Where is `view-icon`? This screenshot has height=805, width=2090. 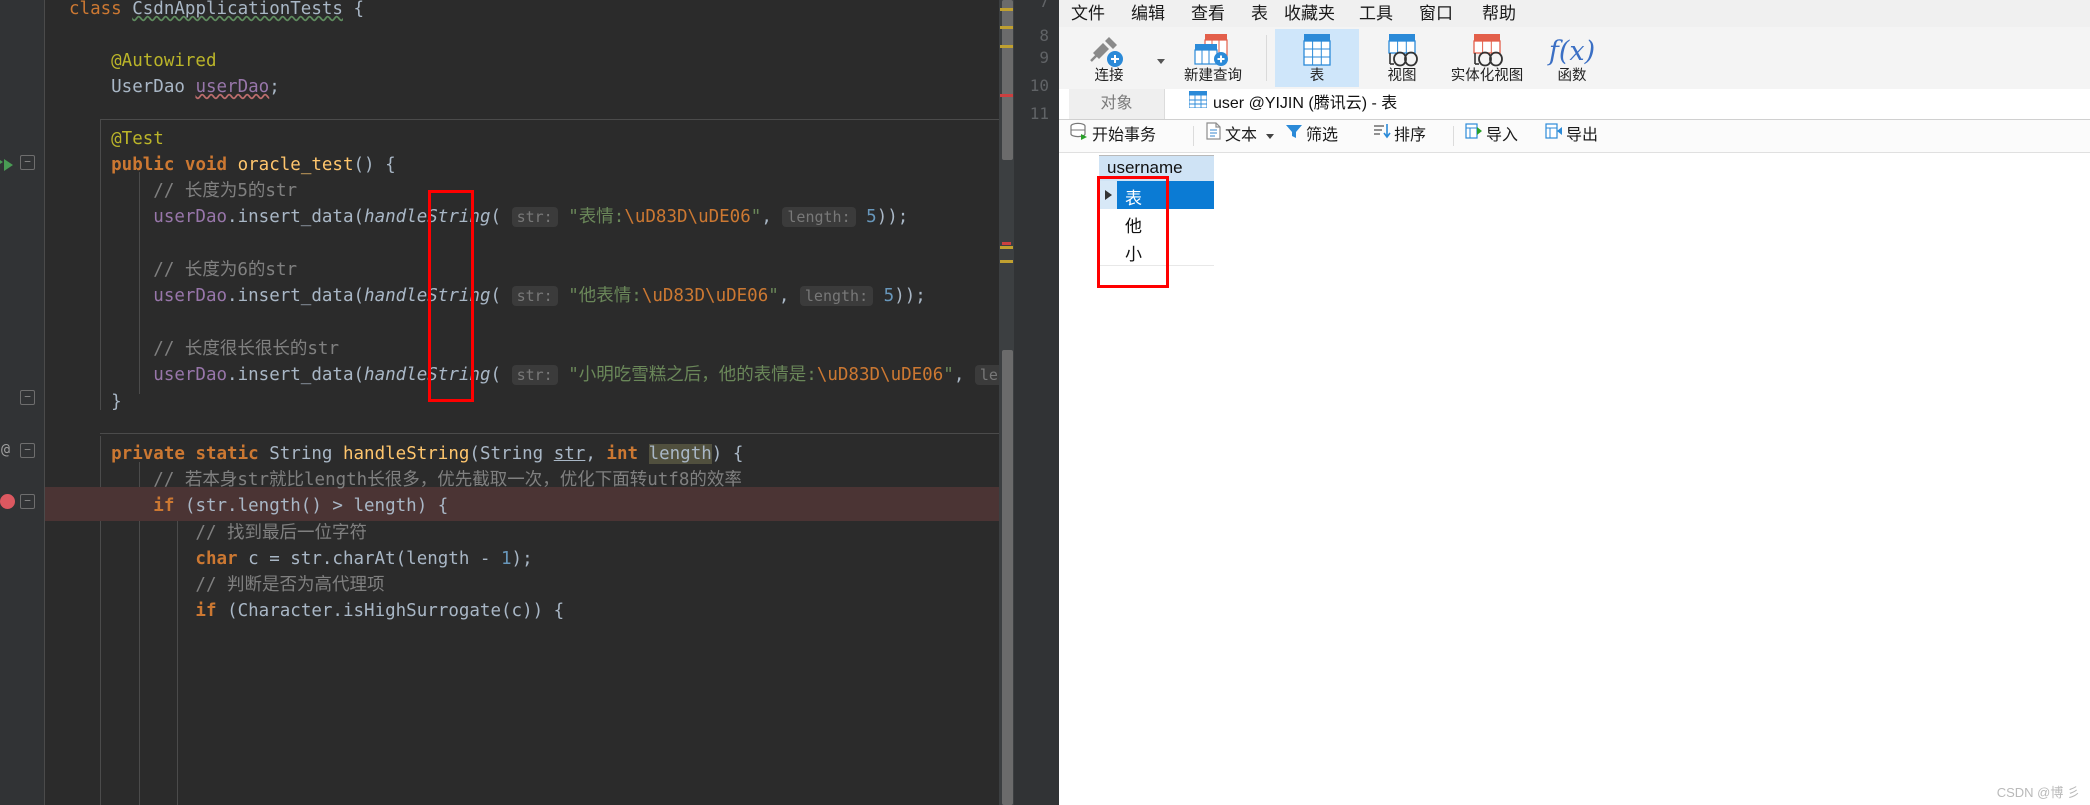 view-icon is located at coordinates (1402, 50).